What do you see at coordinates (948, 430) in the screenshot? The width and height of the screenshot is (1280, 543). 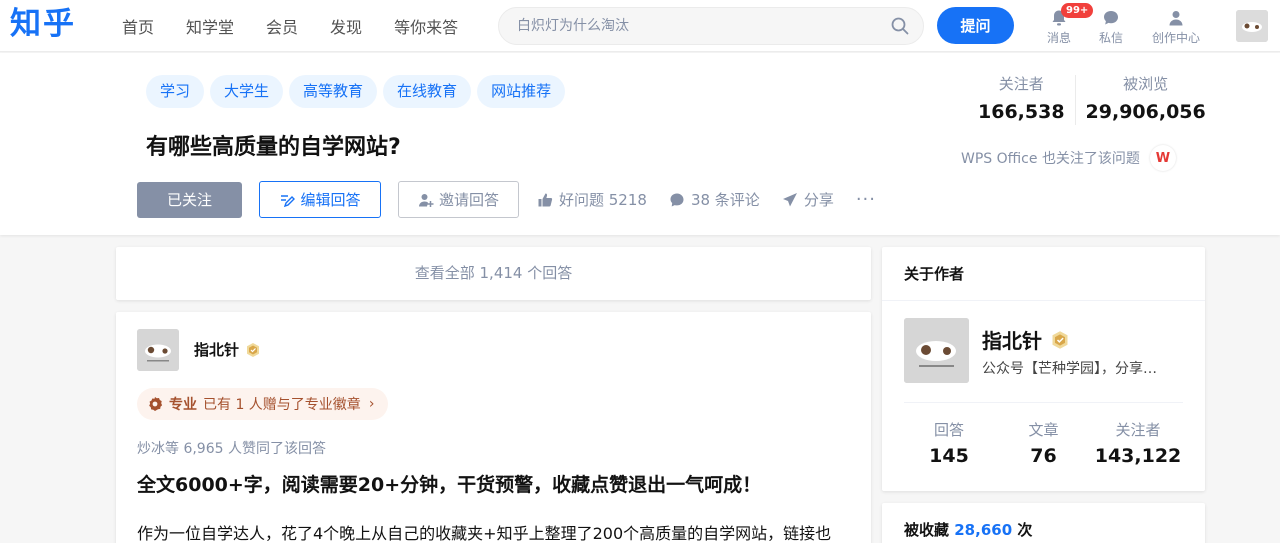 I see `author-stat-label: 回答` at bounding box center [948, 430].